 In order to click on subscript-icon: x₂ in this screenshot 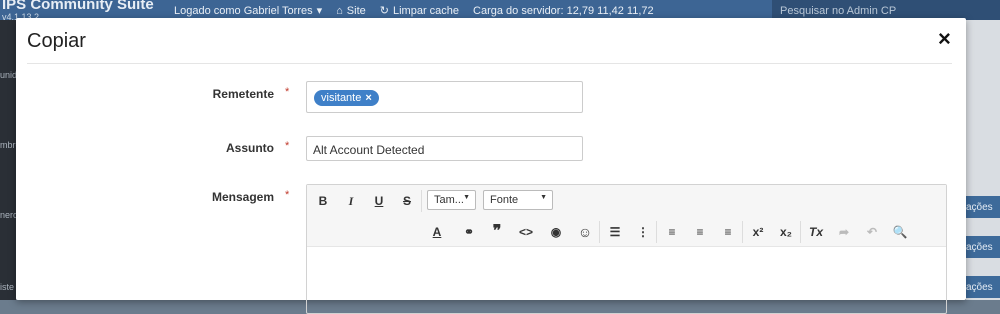, I will do `click(786, 232)`.